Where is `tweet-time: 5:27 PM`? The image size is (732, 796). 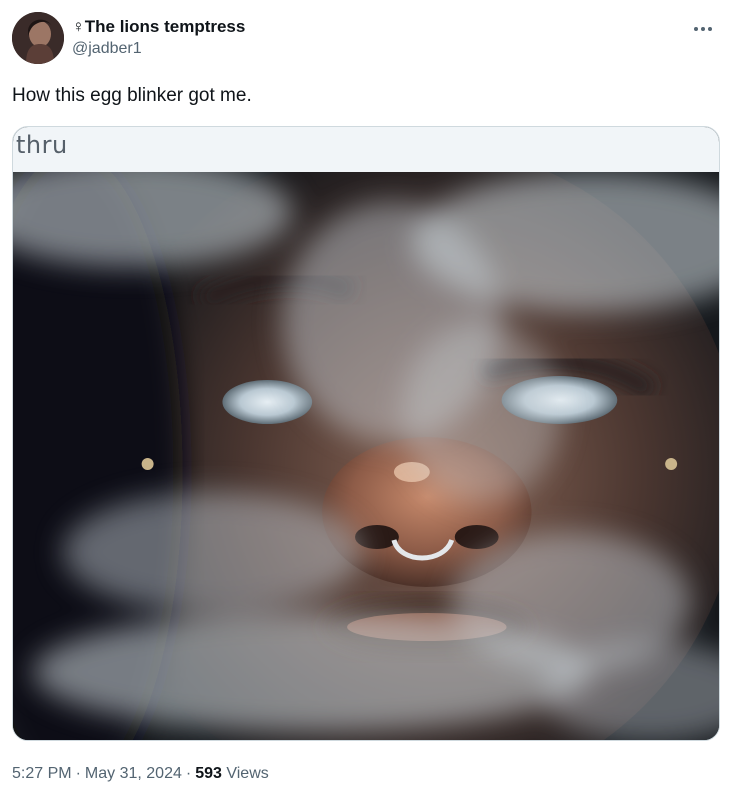
tweet-time: 5:27 PM is located at coordinates (42, 773).